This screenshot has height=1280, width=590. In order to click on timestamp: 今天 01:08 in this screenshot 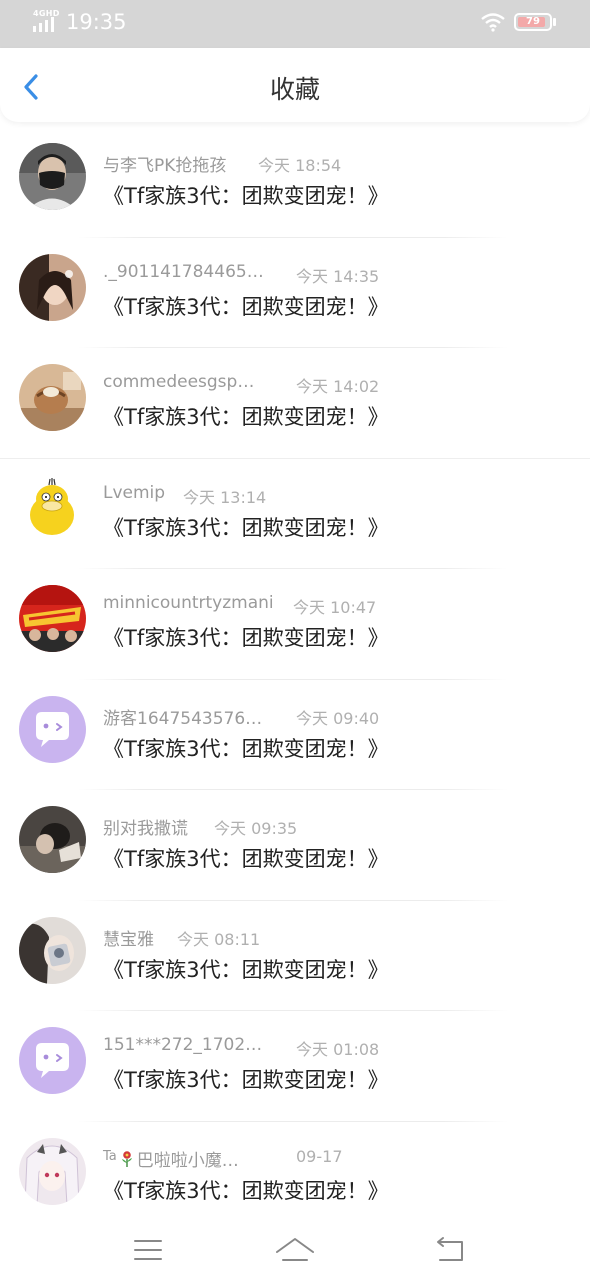, I will do `click(338, 1049)`.